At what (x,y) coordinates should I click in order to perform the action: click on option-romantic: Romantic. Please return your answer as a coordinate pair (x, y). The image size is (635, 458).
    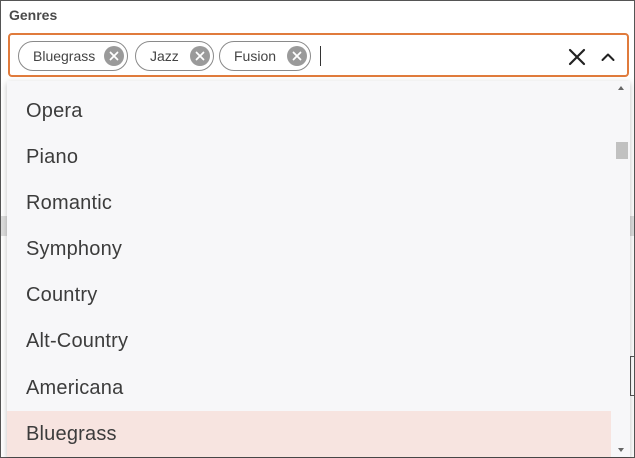
    Looking at the image, I should click on (309, 203).